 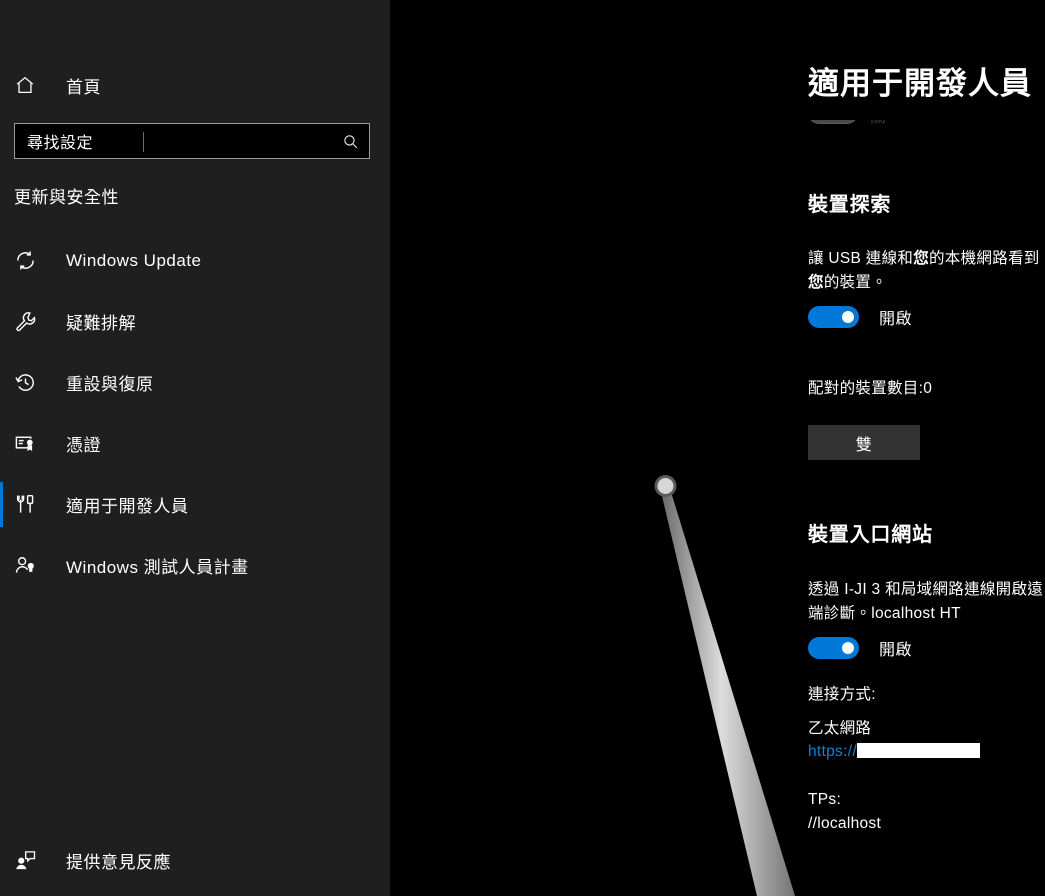 I want to click on device-discovery-description: 讓 USB 連線和您的本機網路看到您的裝置。, so click(x=926, y=271).